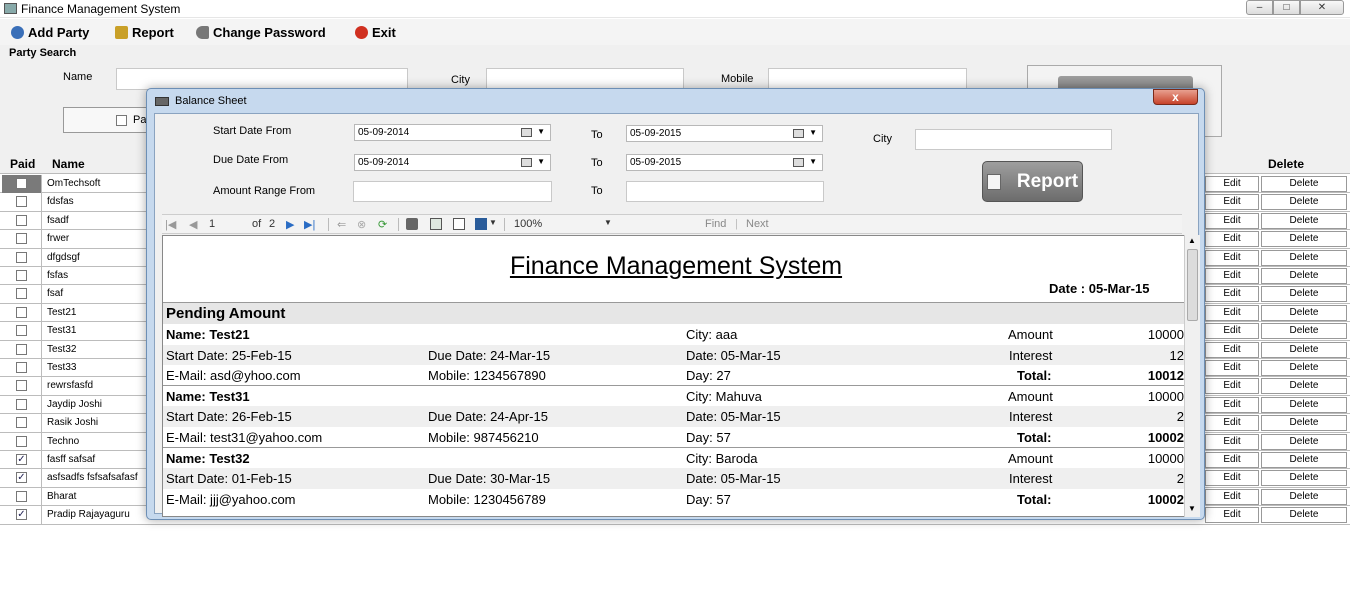  I want to click on refresh-icon: ⟳, so click(382, 224).